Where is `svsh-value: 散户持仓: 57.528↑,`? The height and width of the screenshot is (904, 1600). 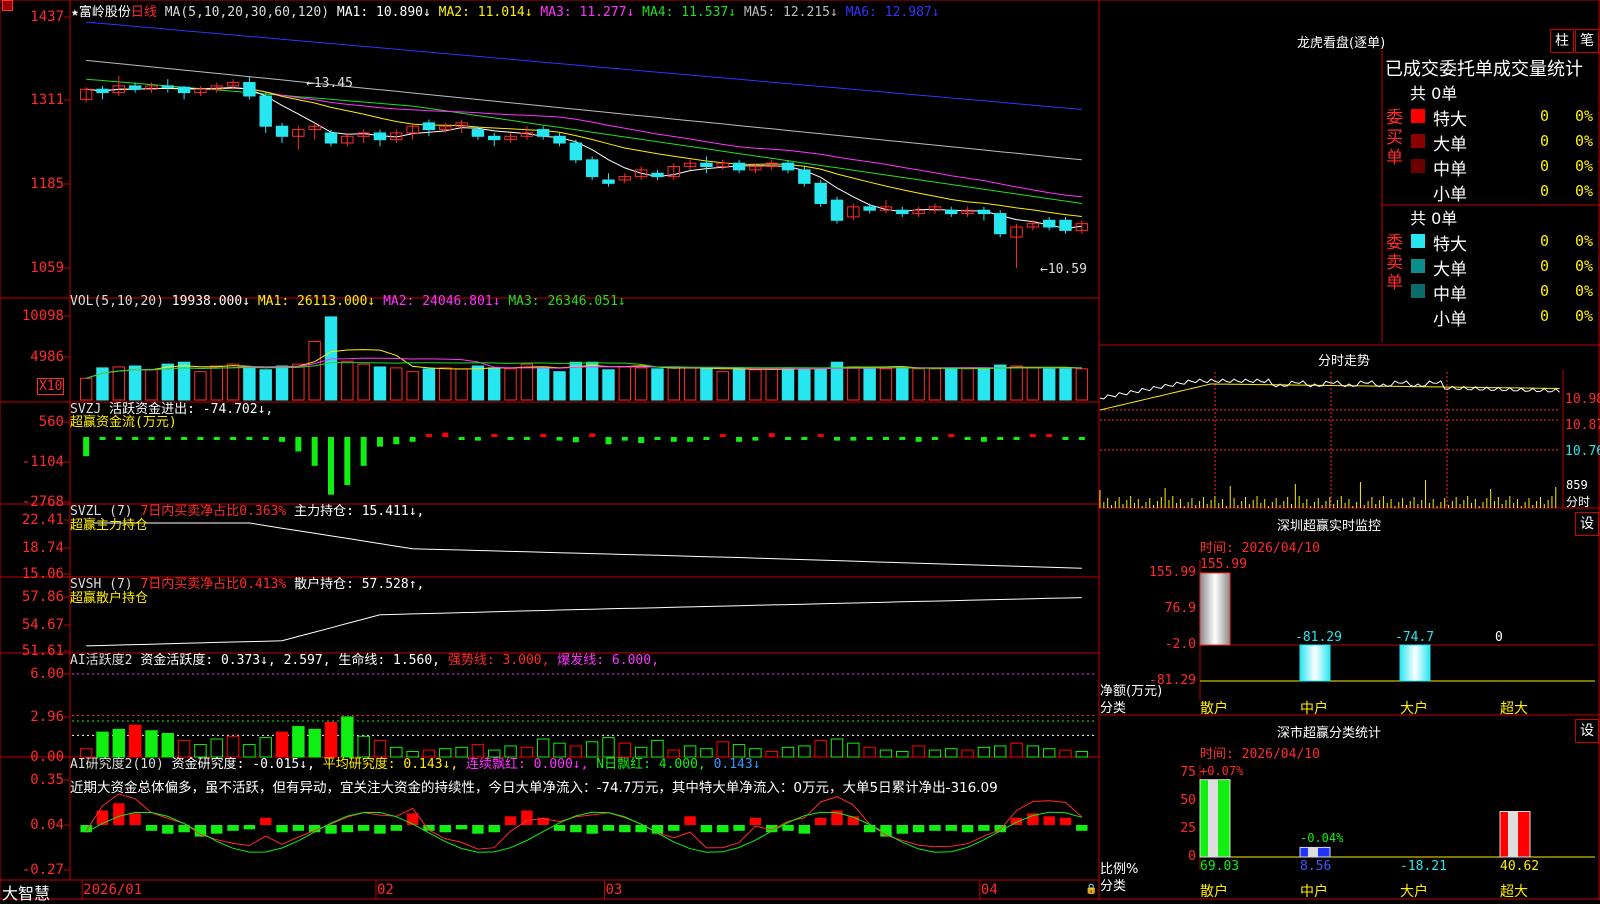
svsh-value: 散户持仓: 57.528↑, is located at coordinates (359, 584).